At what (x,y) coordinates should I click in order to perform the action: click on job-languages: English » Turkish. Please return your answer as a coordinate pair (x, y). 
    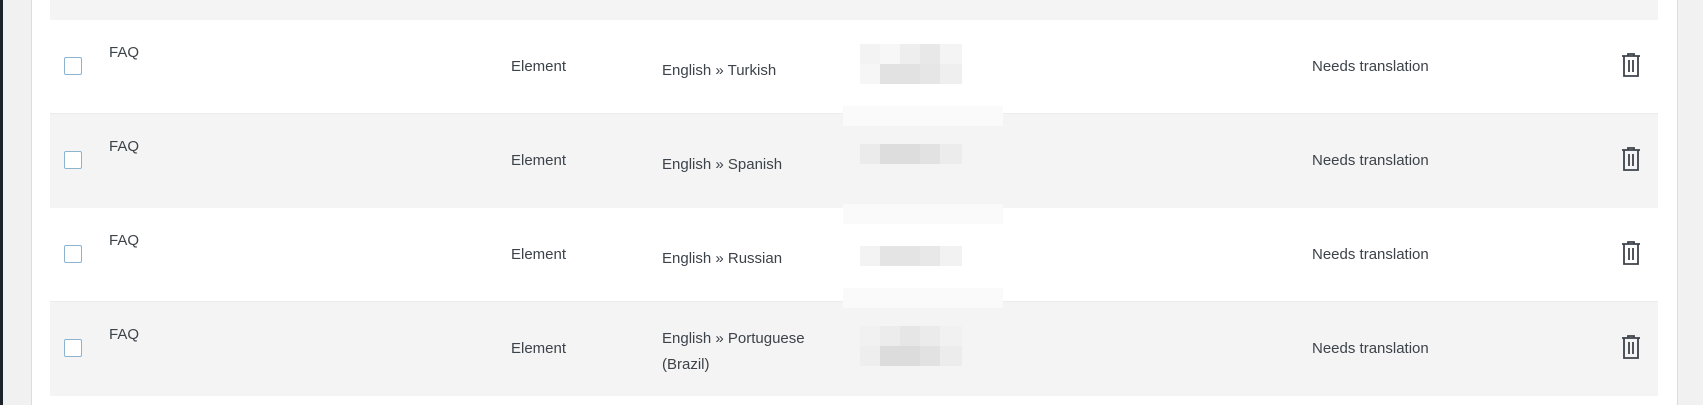
    Looking at the image, I should click on (719, 70).